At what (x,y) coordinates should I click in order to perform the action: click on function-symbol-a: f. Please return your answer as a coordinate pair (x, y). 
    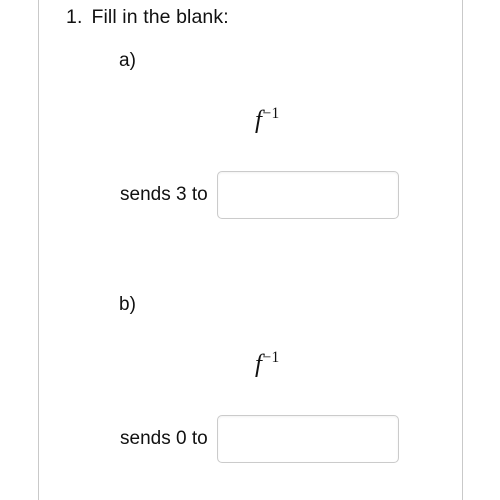
    Looking at the image, I should click on (258, 120).